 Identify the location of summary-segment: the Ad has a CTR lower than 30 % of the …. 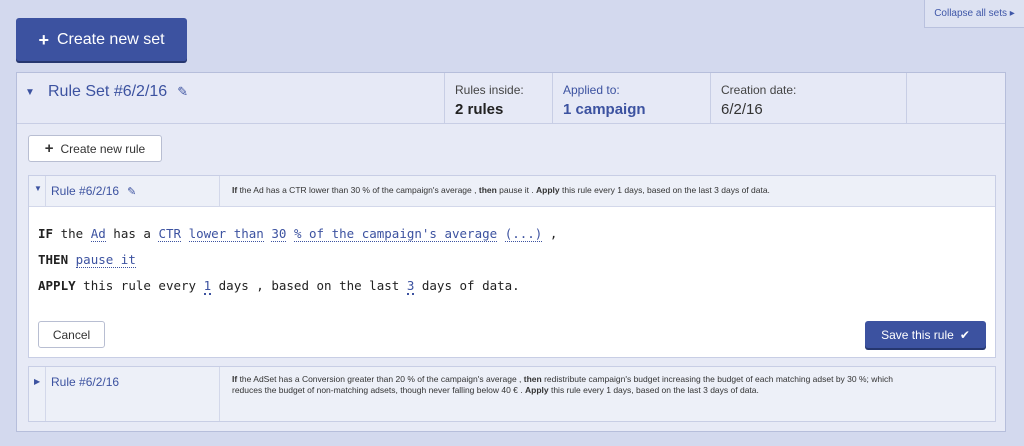
(358, 190).